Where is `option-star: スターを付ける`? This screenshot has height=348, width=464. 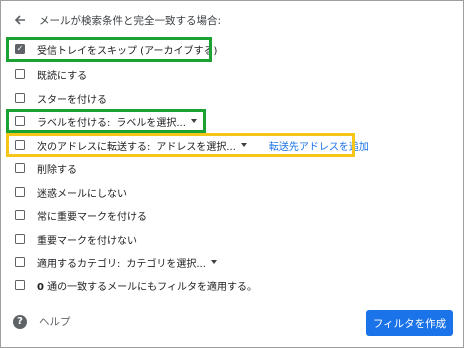 option-star: スターを付ける is located at coordinates (61, 98).